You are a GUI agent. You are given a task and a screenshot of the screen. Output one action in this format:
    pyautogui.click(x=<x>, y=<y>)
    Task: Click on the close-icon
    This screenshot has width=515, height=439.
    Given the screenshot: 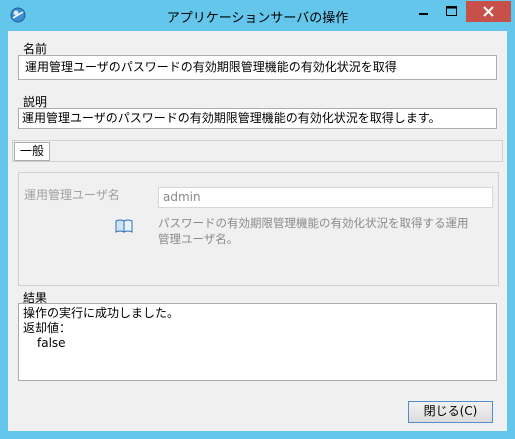 What is the action you would take?
    pyautogui.click(x=488, y=11)
    